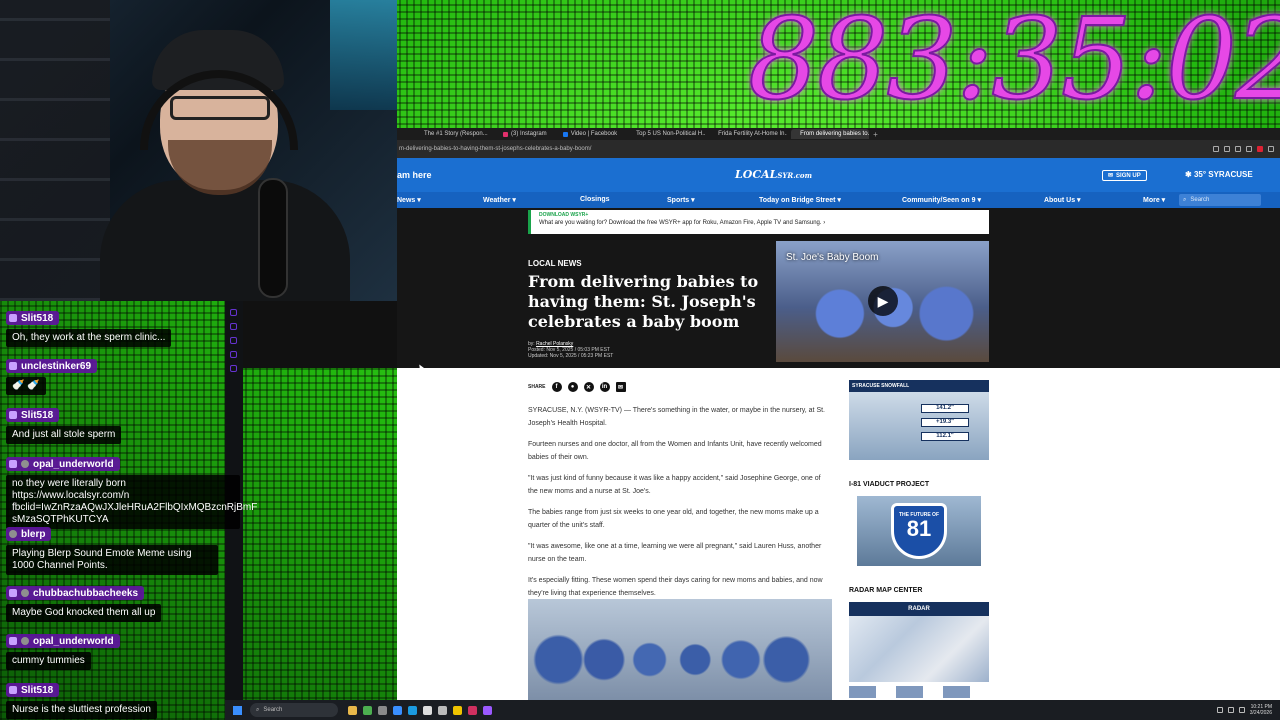 This screenshot has height=720, width=1280. Describe the element at coordinates (414, 175) in the screenshot. I see `header-promo: am here` at that location.